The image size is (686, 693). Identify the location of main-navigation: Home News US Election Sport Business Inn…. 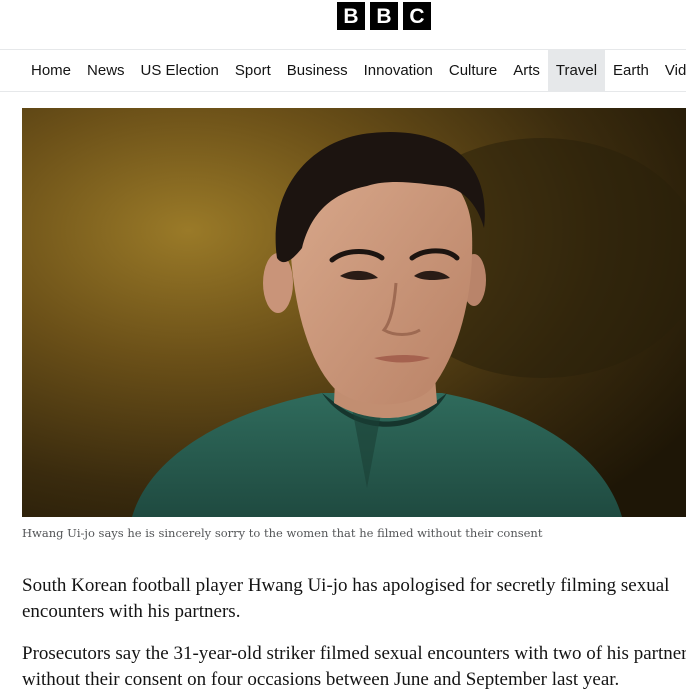
(343, 71).